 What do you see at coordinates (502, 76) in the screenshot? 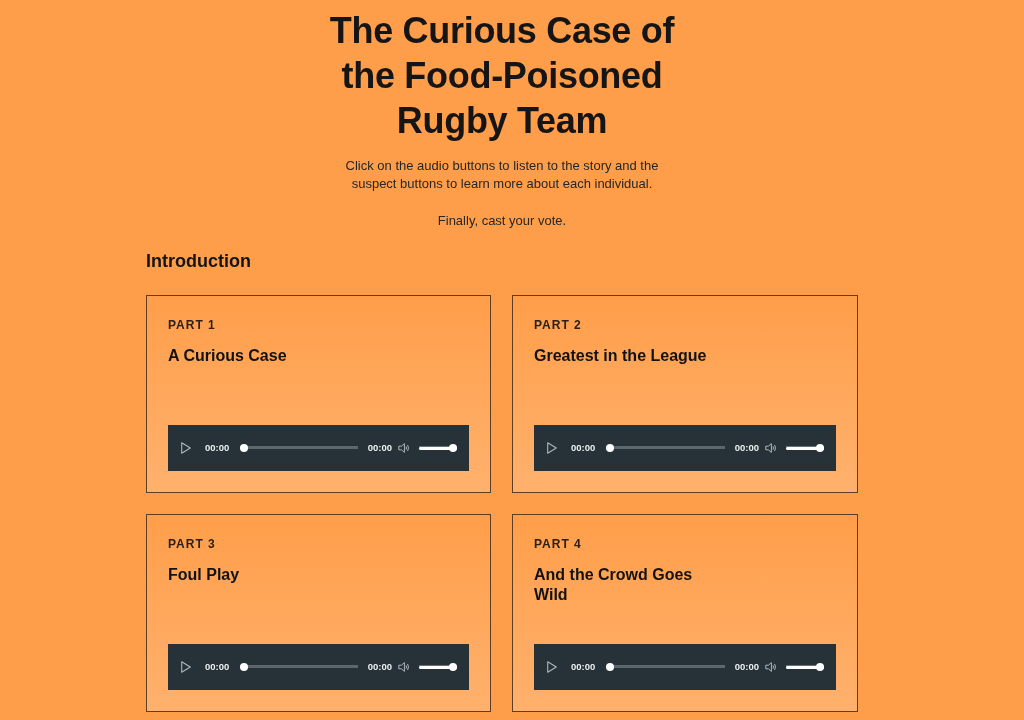
I see `page-title: The Curious Case of the Food-Poisoned Rugby Team` at bounding box center [502, 76].